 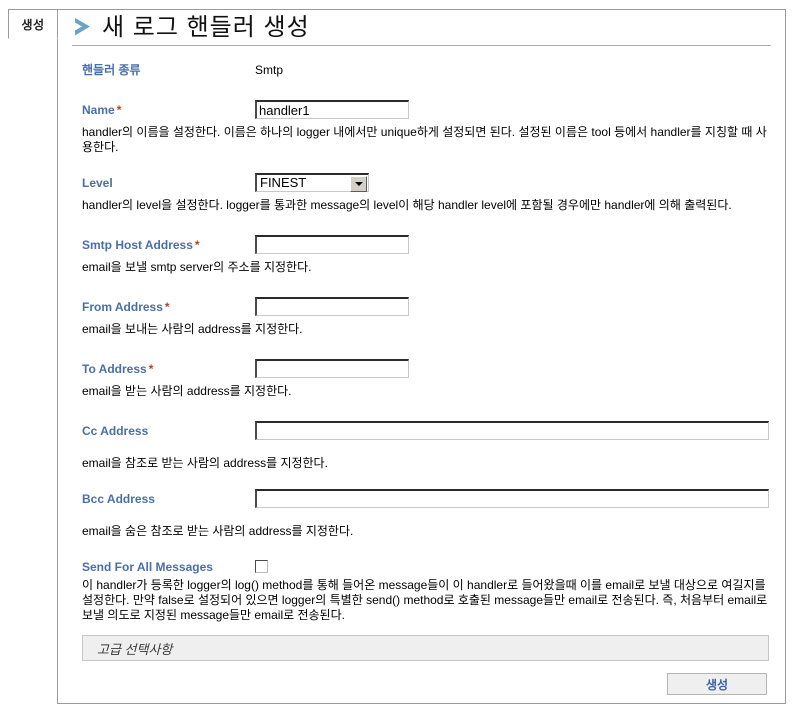 What do you see at coordinates (425, 368) in the screenshot?
I see `field-to-address: To Address *` at bounding box center [425, 368].